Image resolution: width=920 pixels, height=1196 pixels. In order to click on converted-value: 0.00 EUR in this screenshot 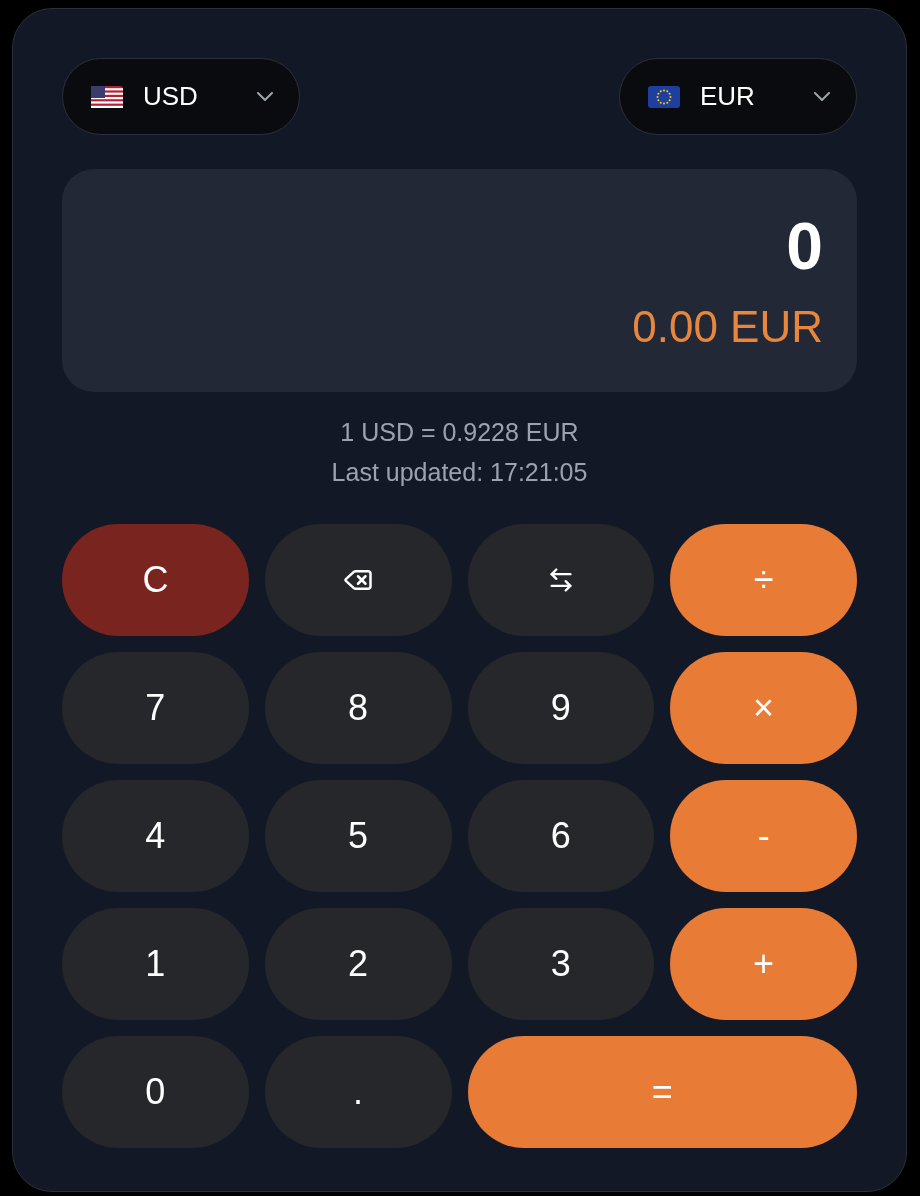, I will do `click(727, 326)`.